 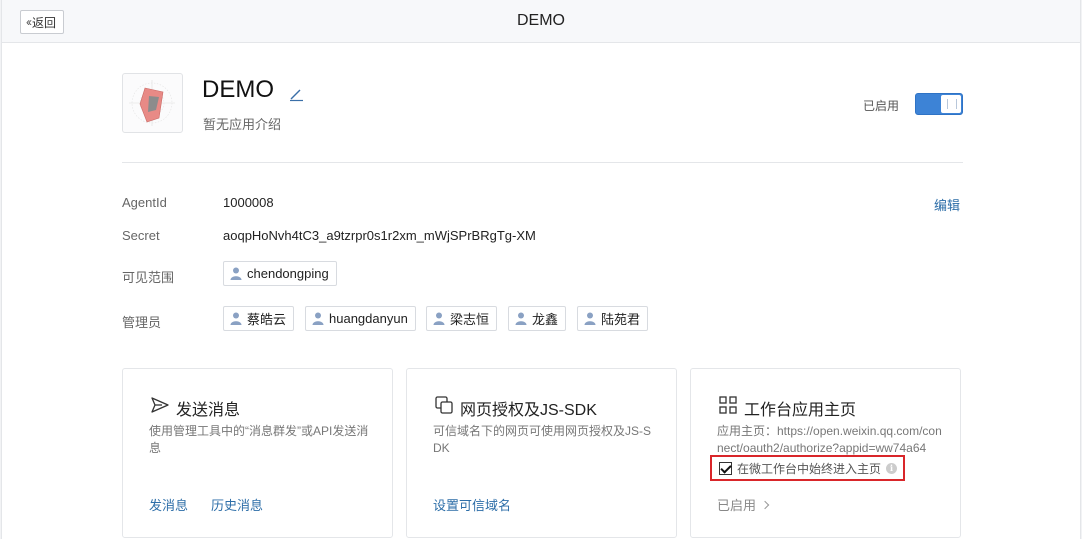 I want to click on admin-name: 龙鑫, so click(x=545, y=319).